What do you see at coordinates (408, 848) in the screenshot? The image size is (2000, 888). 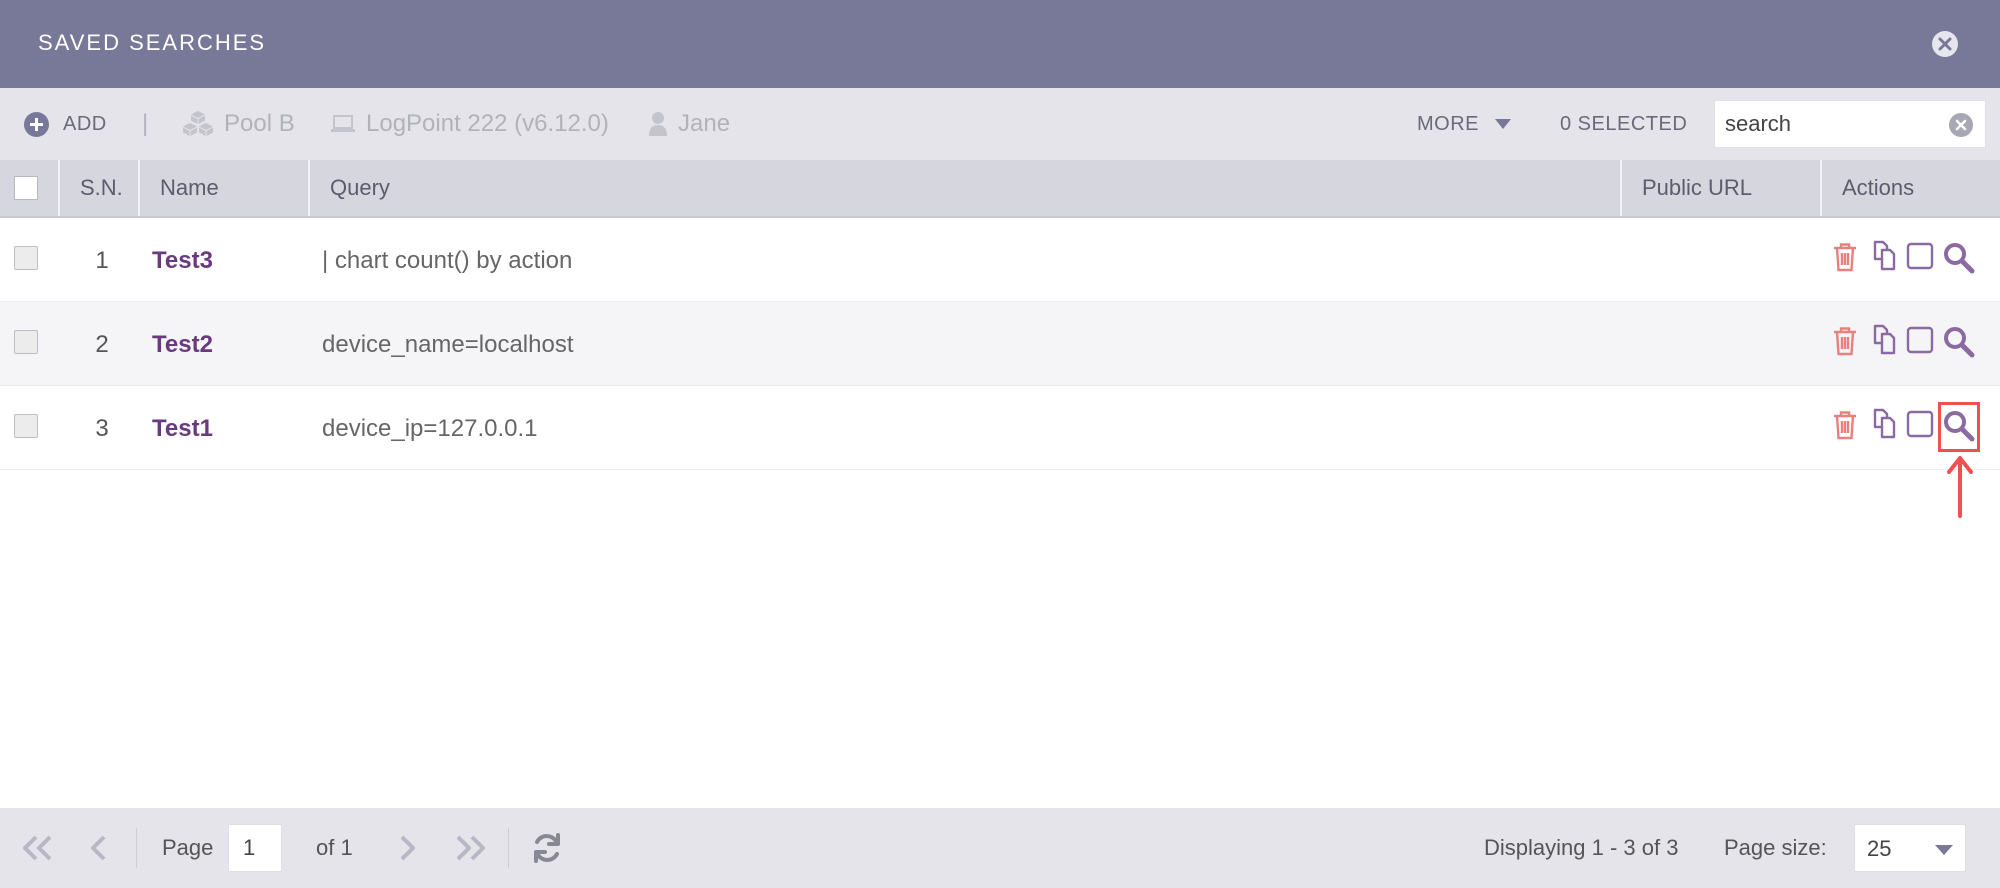 I see `chevron-right-icon` at bounding box center [408, 848].